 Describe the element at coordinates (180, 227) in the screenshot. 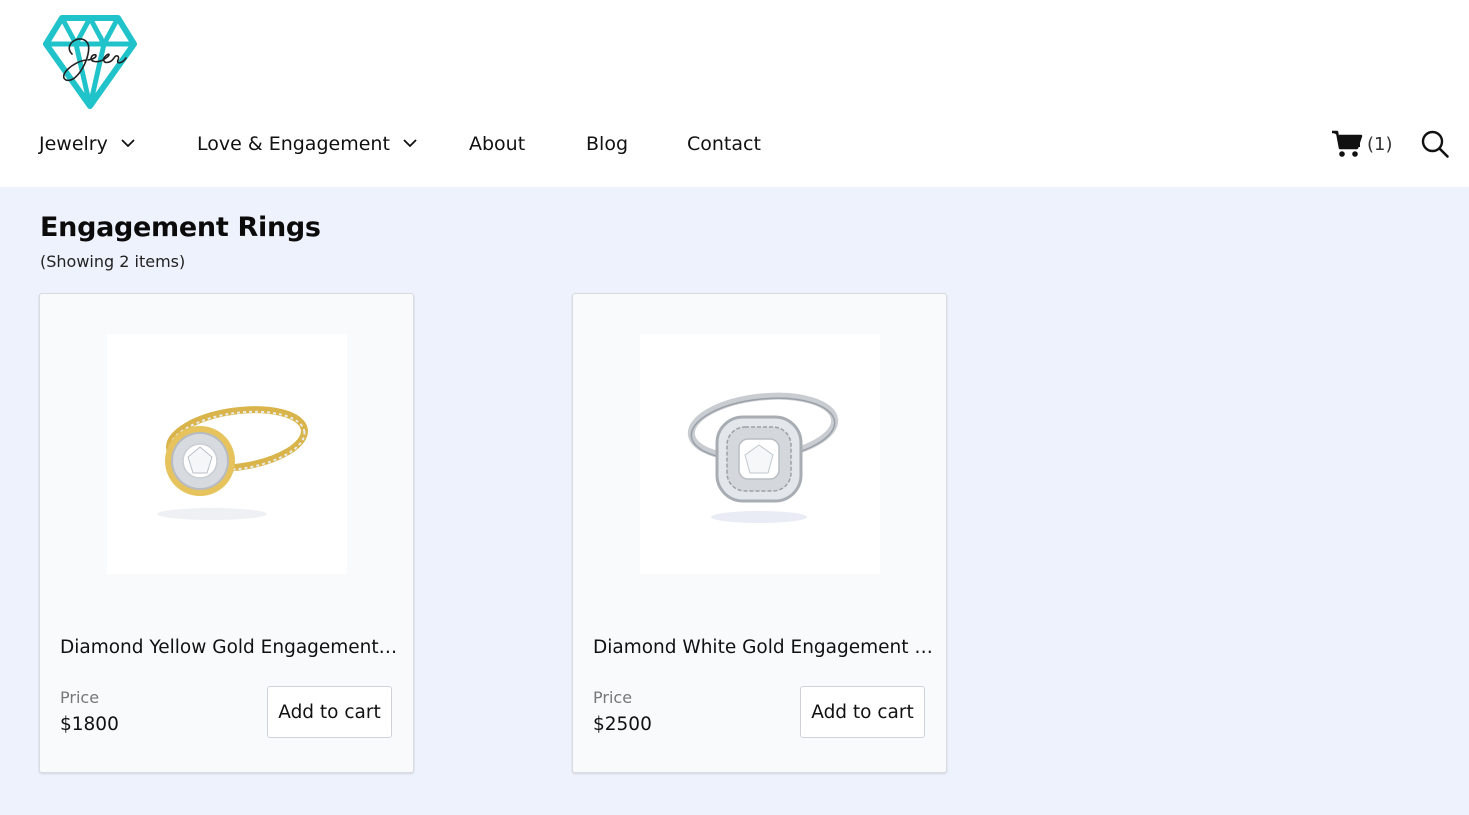

I see `page-title: Engagement Rings` at that location.